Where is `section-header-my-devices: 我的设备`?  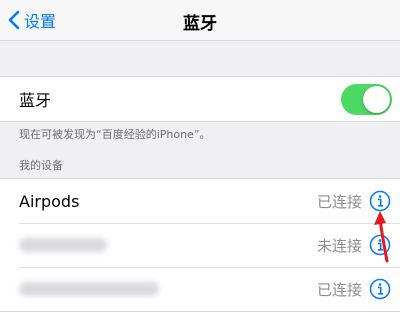
section-header-my-devices: 我的设备 is located at coordinates (41, 165).